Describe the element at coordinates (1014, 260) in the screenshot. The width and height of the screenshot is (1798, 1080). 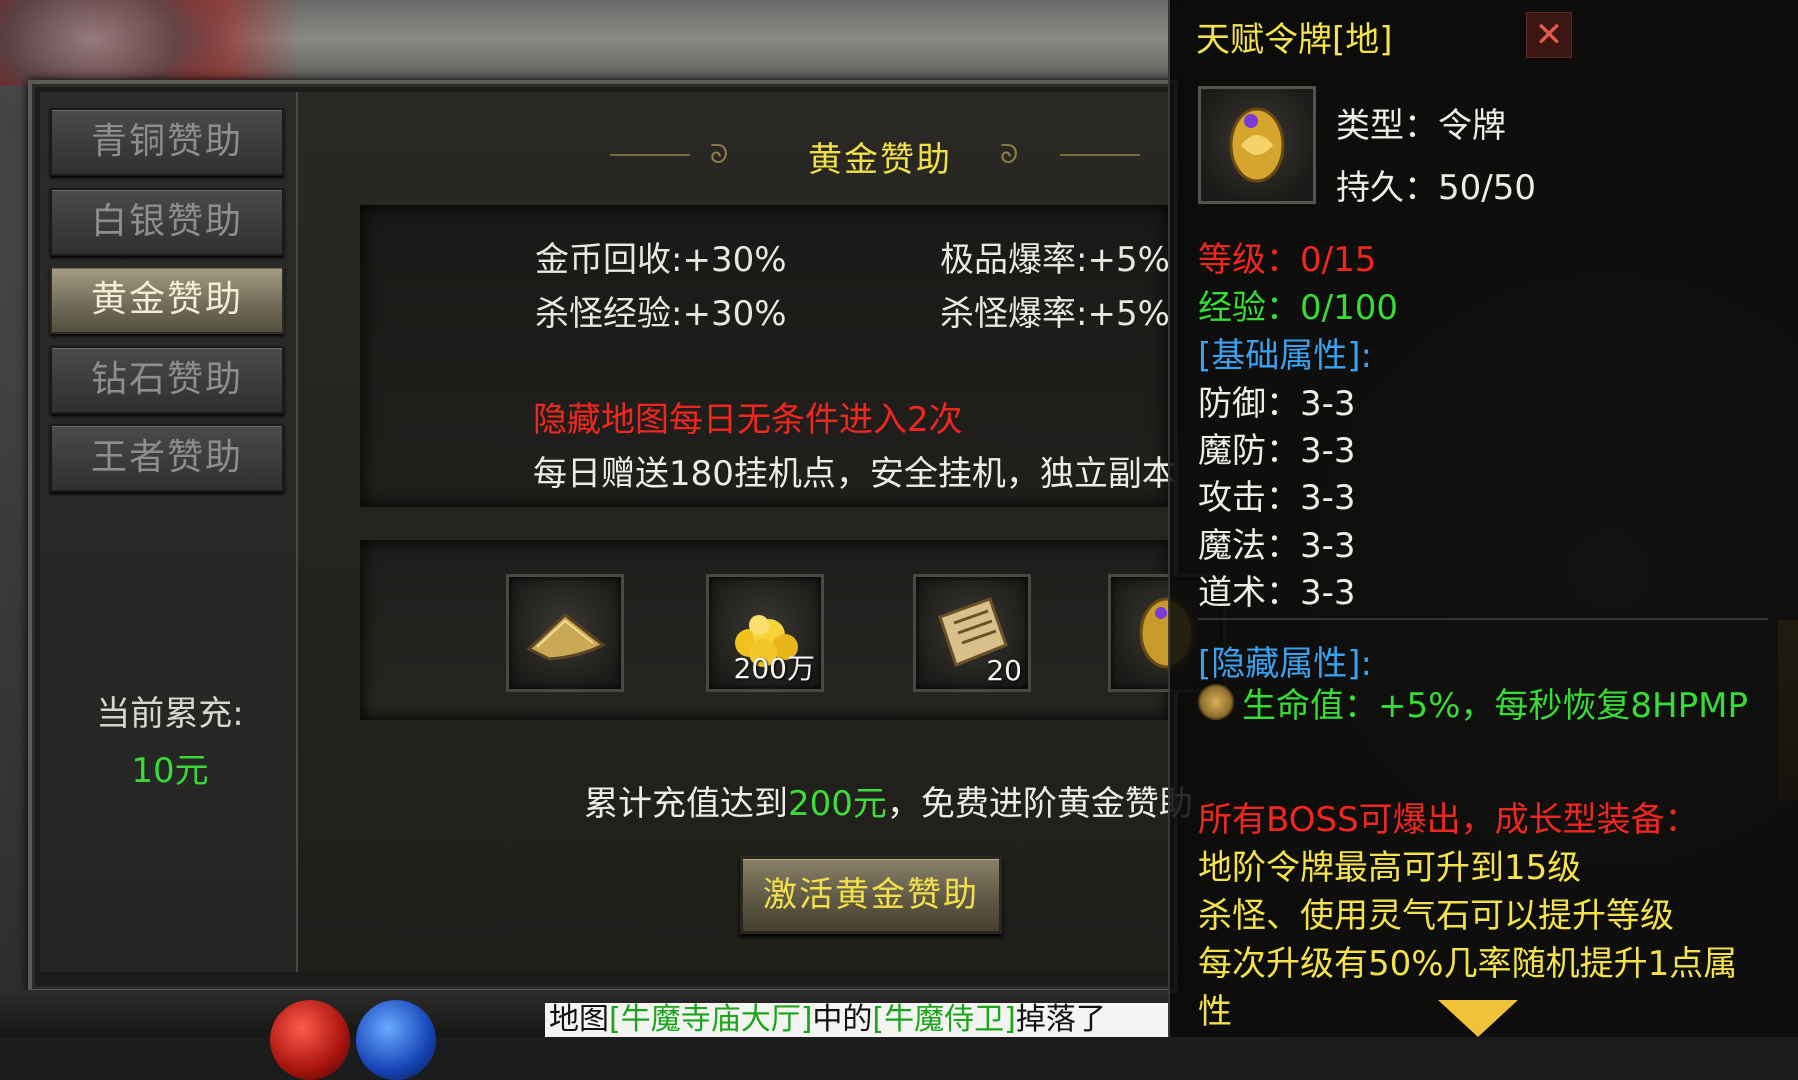
I see `stat-label: 极品爆率:` at that location.